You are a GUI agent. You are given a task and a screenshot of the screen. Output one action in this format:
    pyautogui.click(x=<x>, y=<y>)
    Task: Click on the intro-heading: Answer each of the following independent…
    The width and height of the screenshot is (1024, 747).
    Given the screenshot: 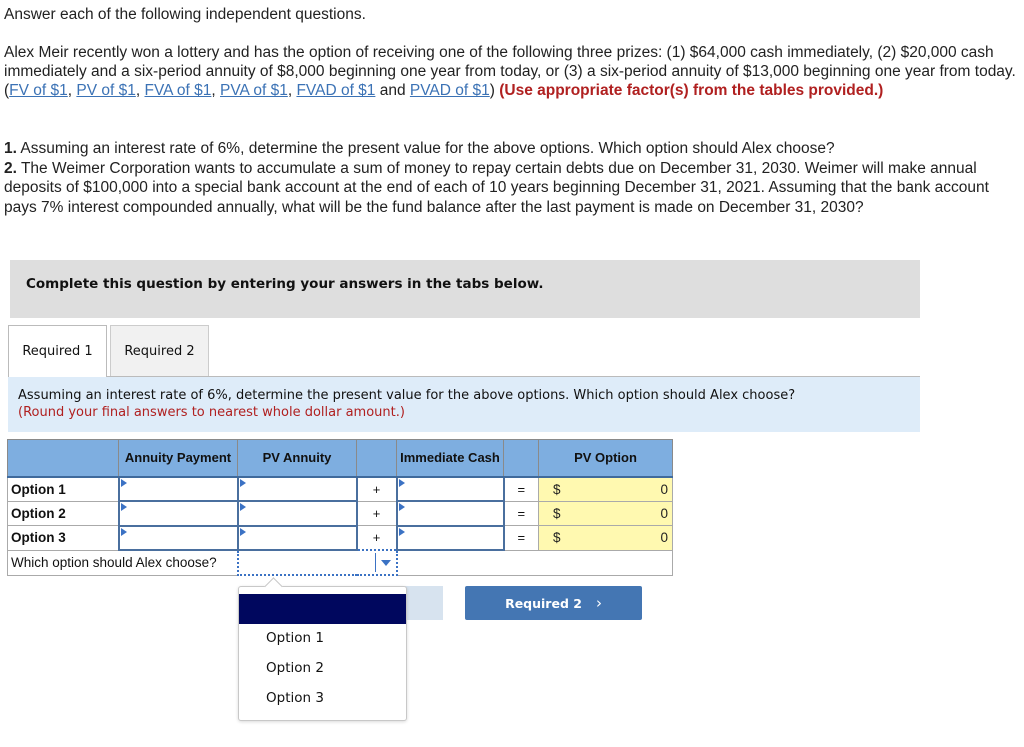 What is the action you would take?
    pyautogui.click(x=185, y=14)
    